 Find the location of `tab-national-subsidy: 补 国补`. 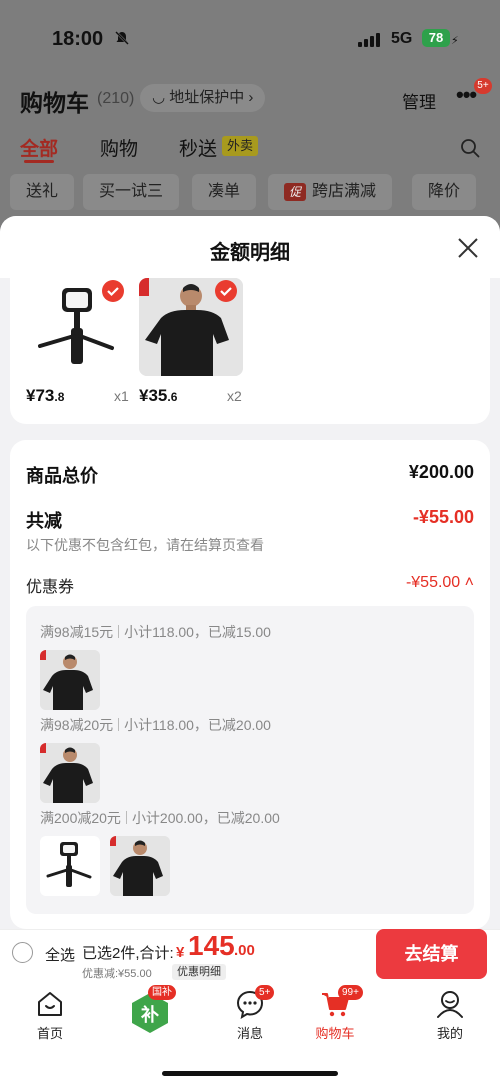

tab-national-subsidy: 补 国补 is located at coordinates (150, 1010).